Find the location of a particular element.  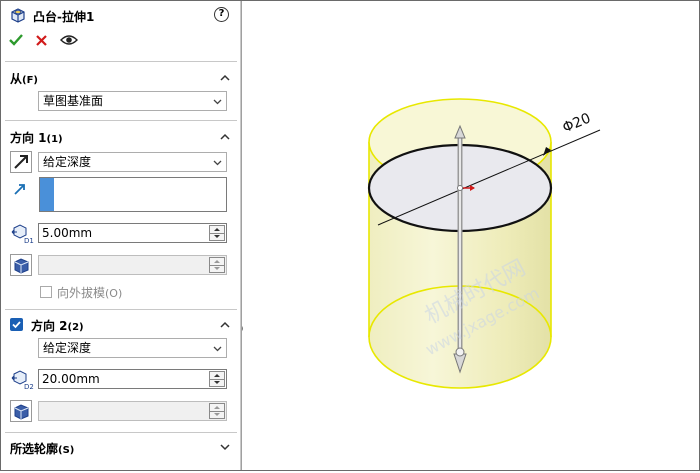

boss-extrude-icon is located at coordinates (18, 16).